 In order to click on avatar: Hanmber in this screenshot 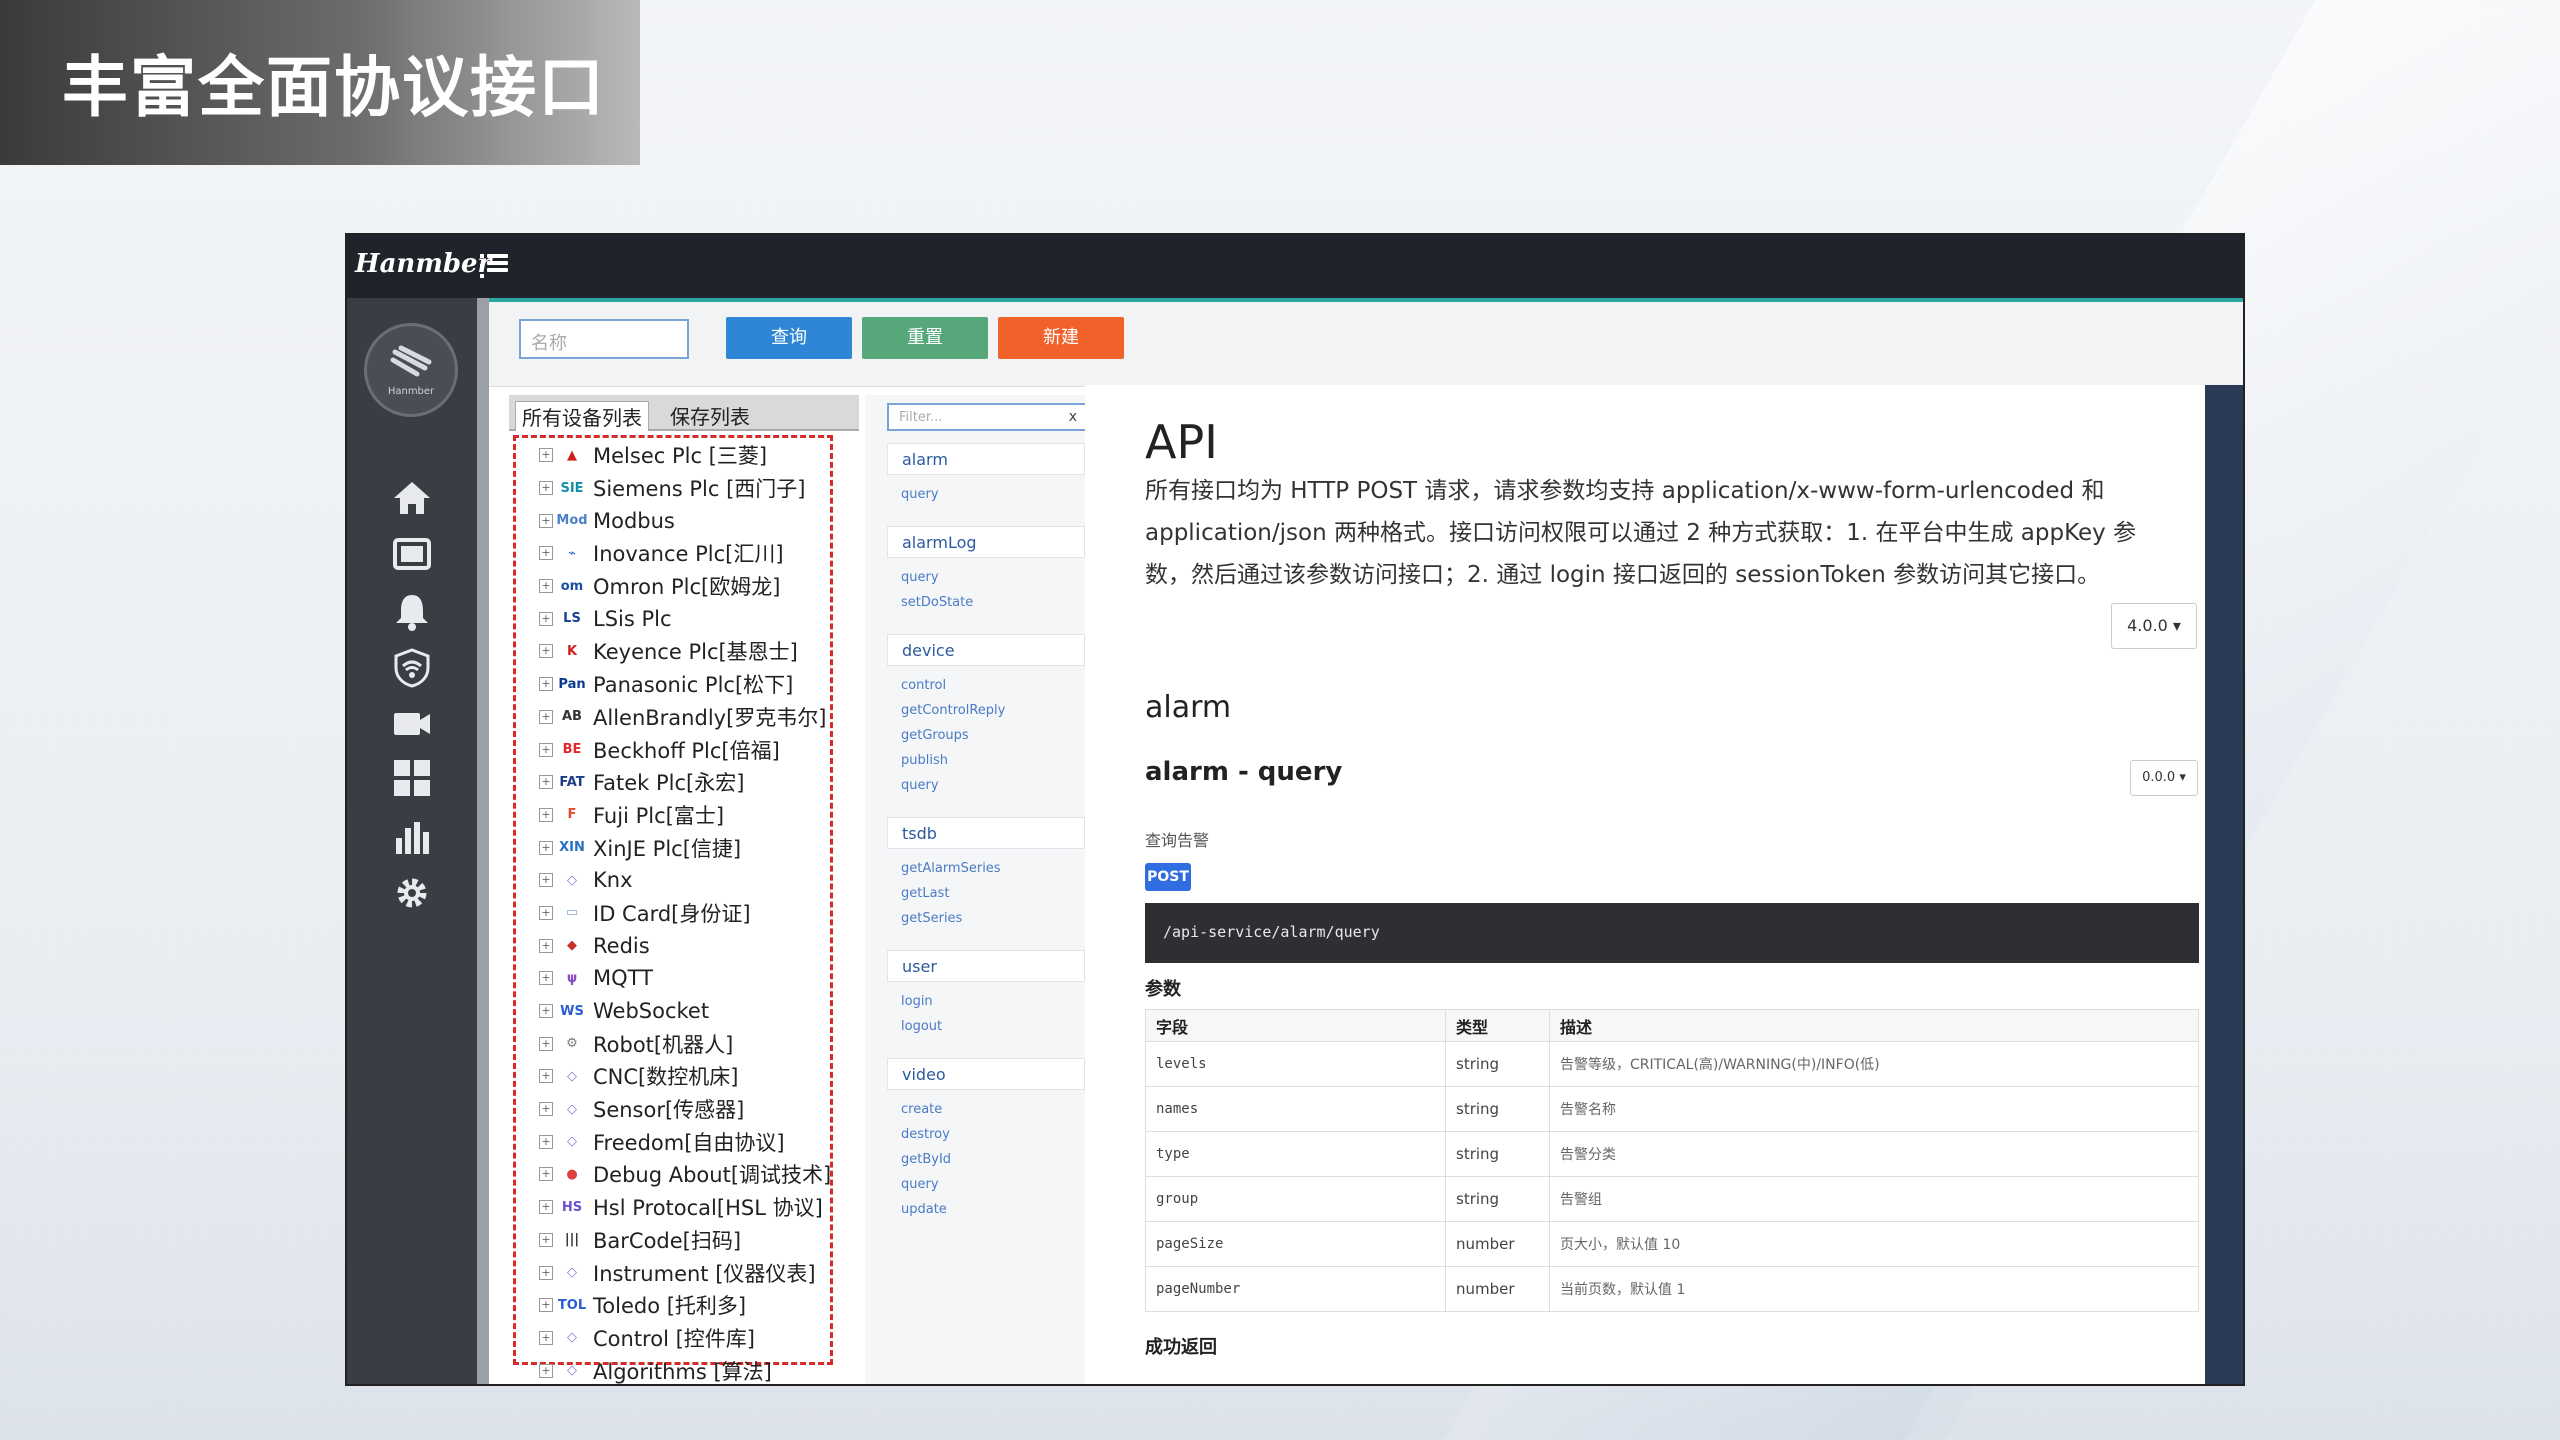, I will do `click(411, 370)`.